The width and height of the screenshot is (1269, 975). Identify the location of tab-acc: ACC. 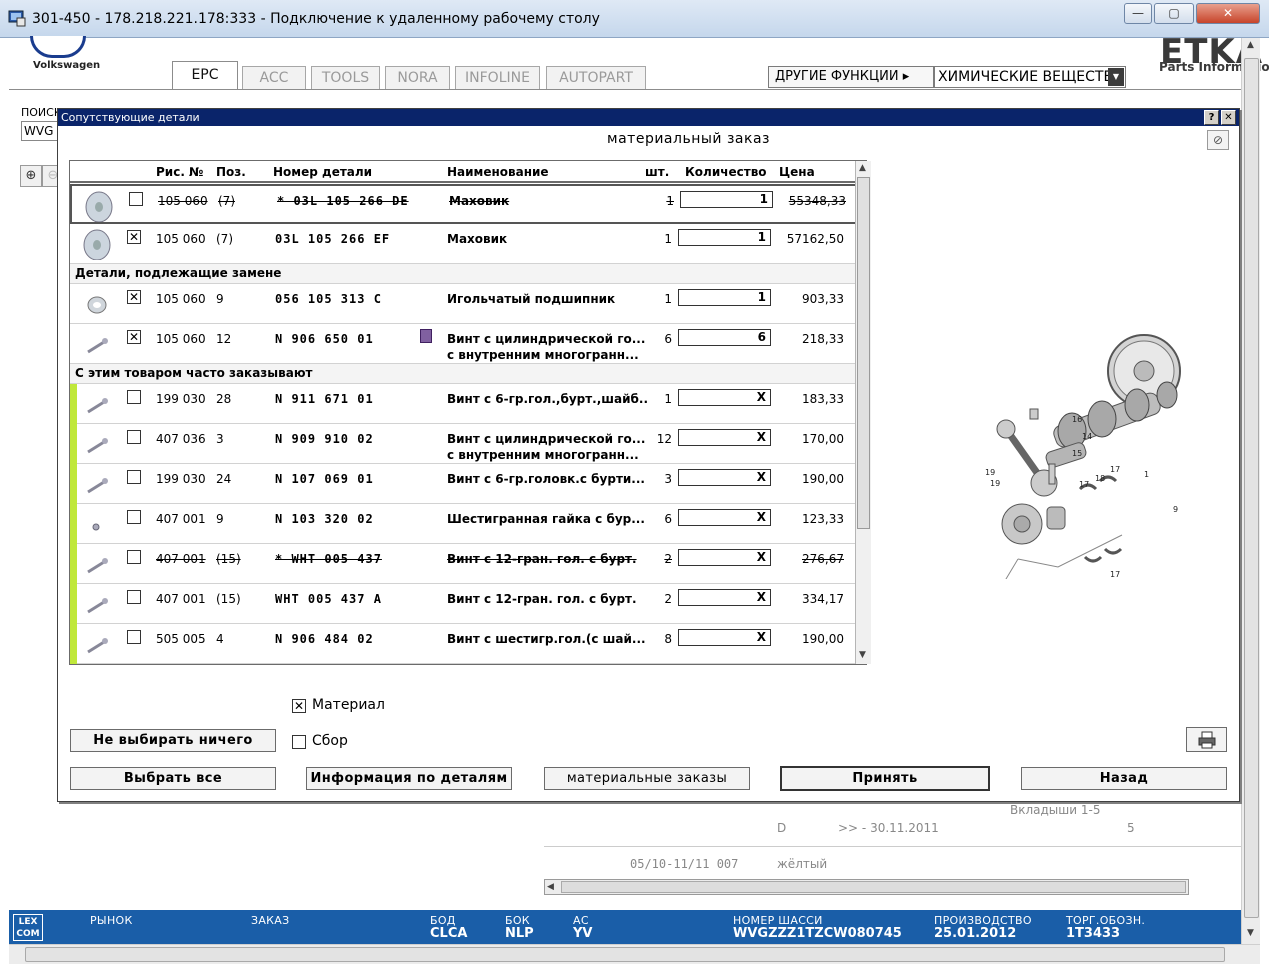
(274, 77).